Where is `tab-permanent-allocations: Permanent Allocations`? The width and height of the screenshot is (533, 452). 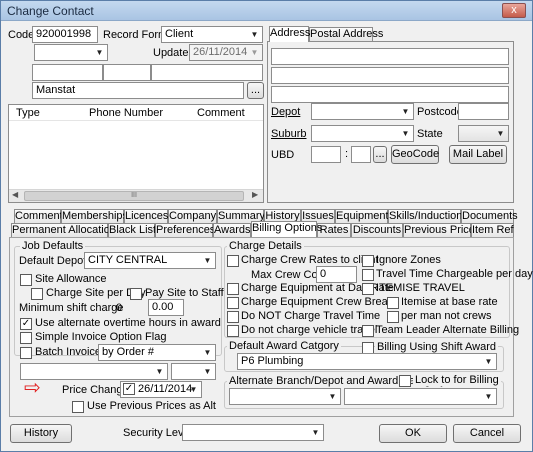
tab-permanent-allocations: Permanent Allocations is located at coordinates (66, 230).